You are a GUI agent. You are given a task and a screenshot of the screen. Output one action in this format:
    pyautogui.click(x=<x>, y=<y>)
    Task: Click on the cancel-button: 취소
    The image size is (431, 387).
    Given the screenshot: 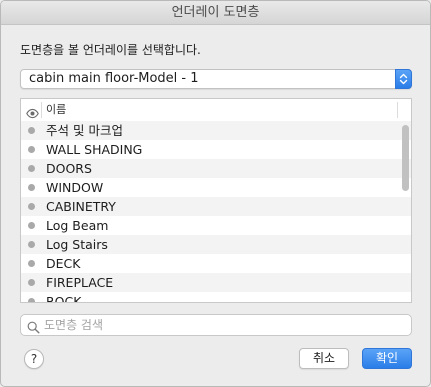 What is the action you would take?
    pyautogui.click(x=324, y=358)
    